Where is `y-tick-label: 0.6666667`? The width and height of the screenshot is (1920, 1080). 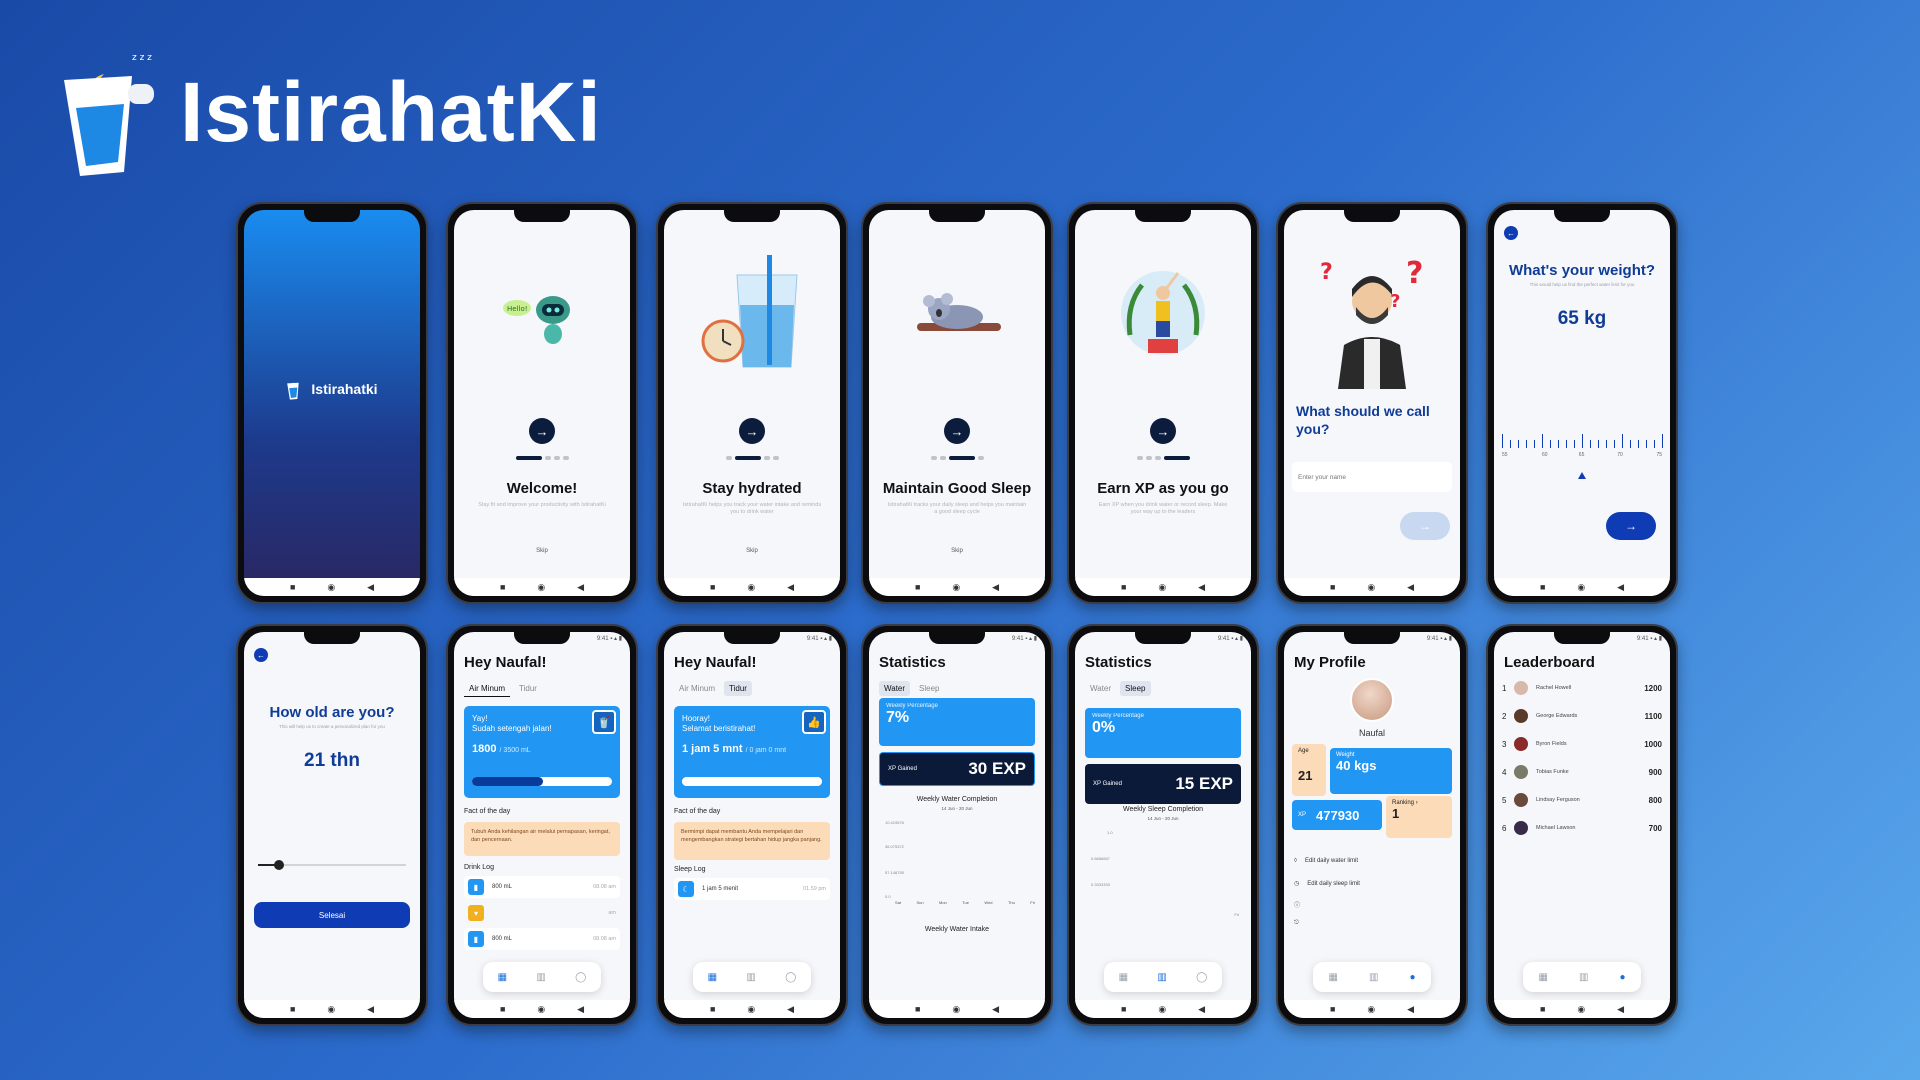 y-tick-label: 0.6666667 is located at coordinates (1100, 858).